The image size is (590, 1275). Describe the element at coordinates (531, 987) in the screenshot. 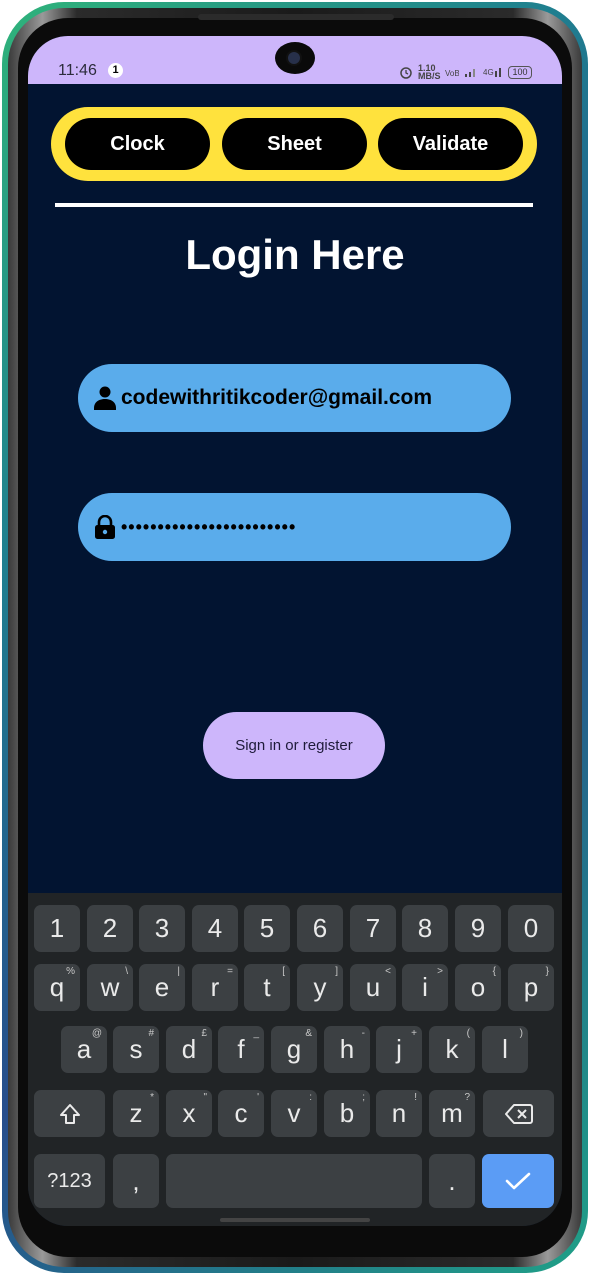

I see `key-p: p}` at that location.